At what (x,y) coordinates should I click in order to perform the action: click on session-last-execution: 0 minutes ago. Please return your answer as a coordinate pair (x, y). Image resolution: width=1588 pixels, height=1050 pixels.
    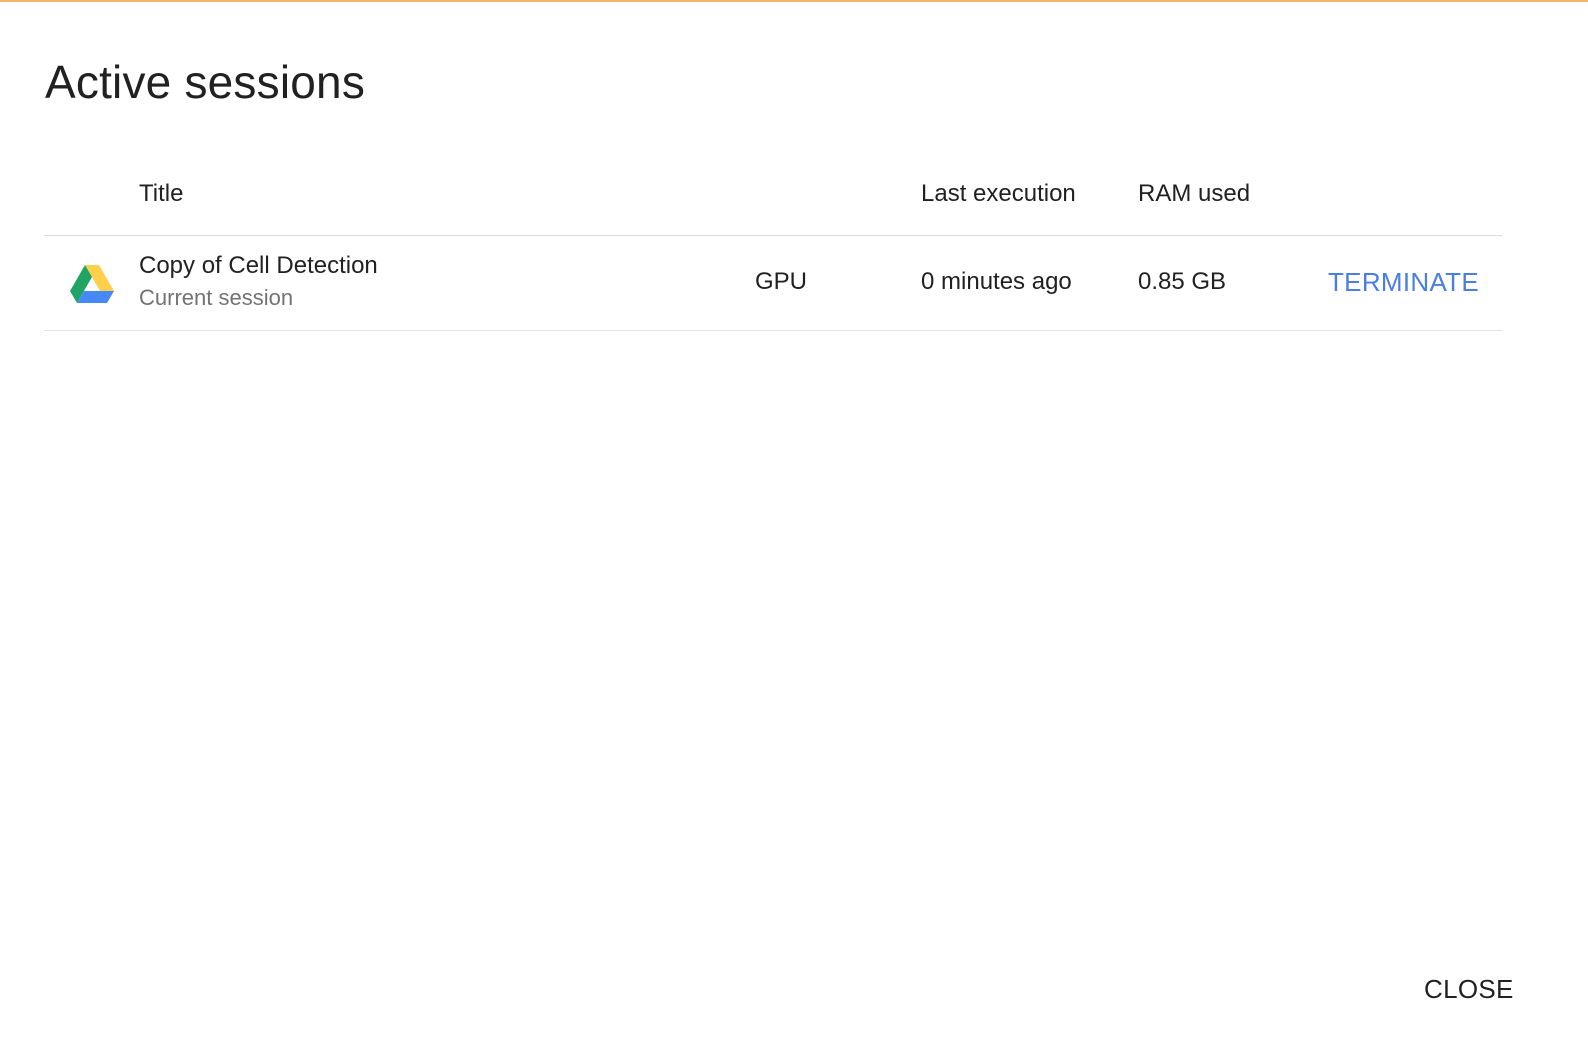
    Looking at the image, I should click on (996, 281).